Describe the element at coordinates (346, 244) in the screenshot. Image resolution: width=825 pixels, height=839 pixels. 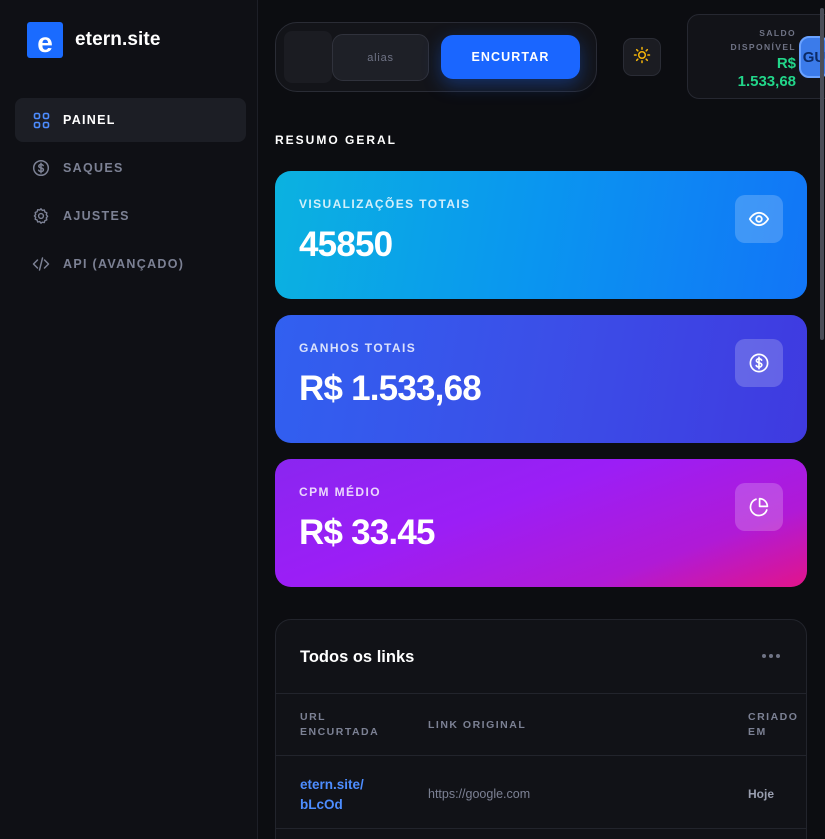
I see `stat-value: 45850` at that location.